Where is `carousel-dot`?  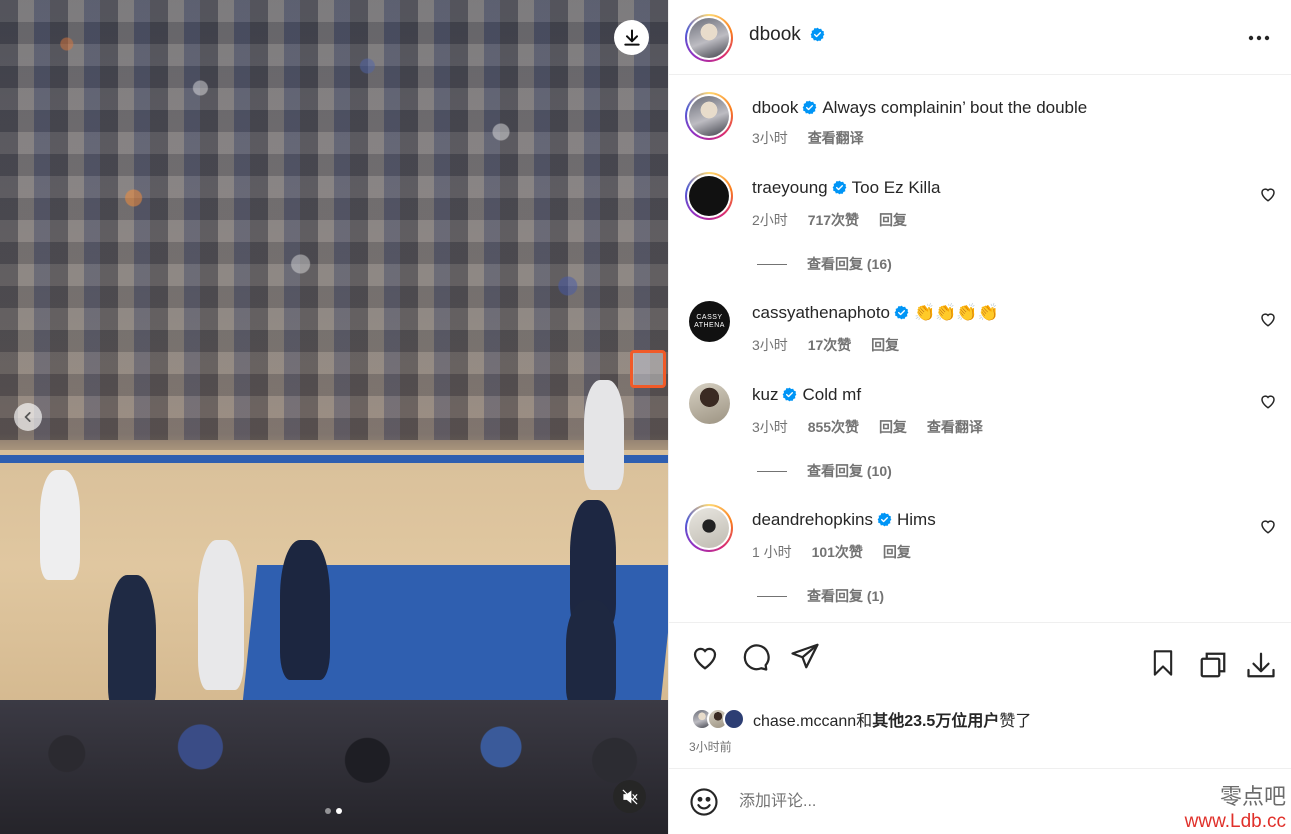 carousel-dot is located at coordinates (328, 811).